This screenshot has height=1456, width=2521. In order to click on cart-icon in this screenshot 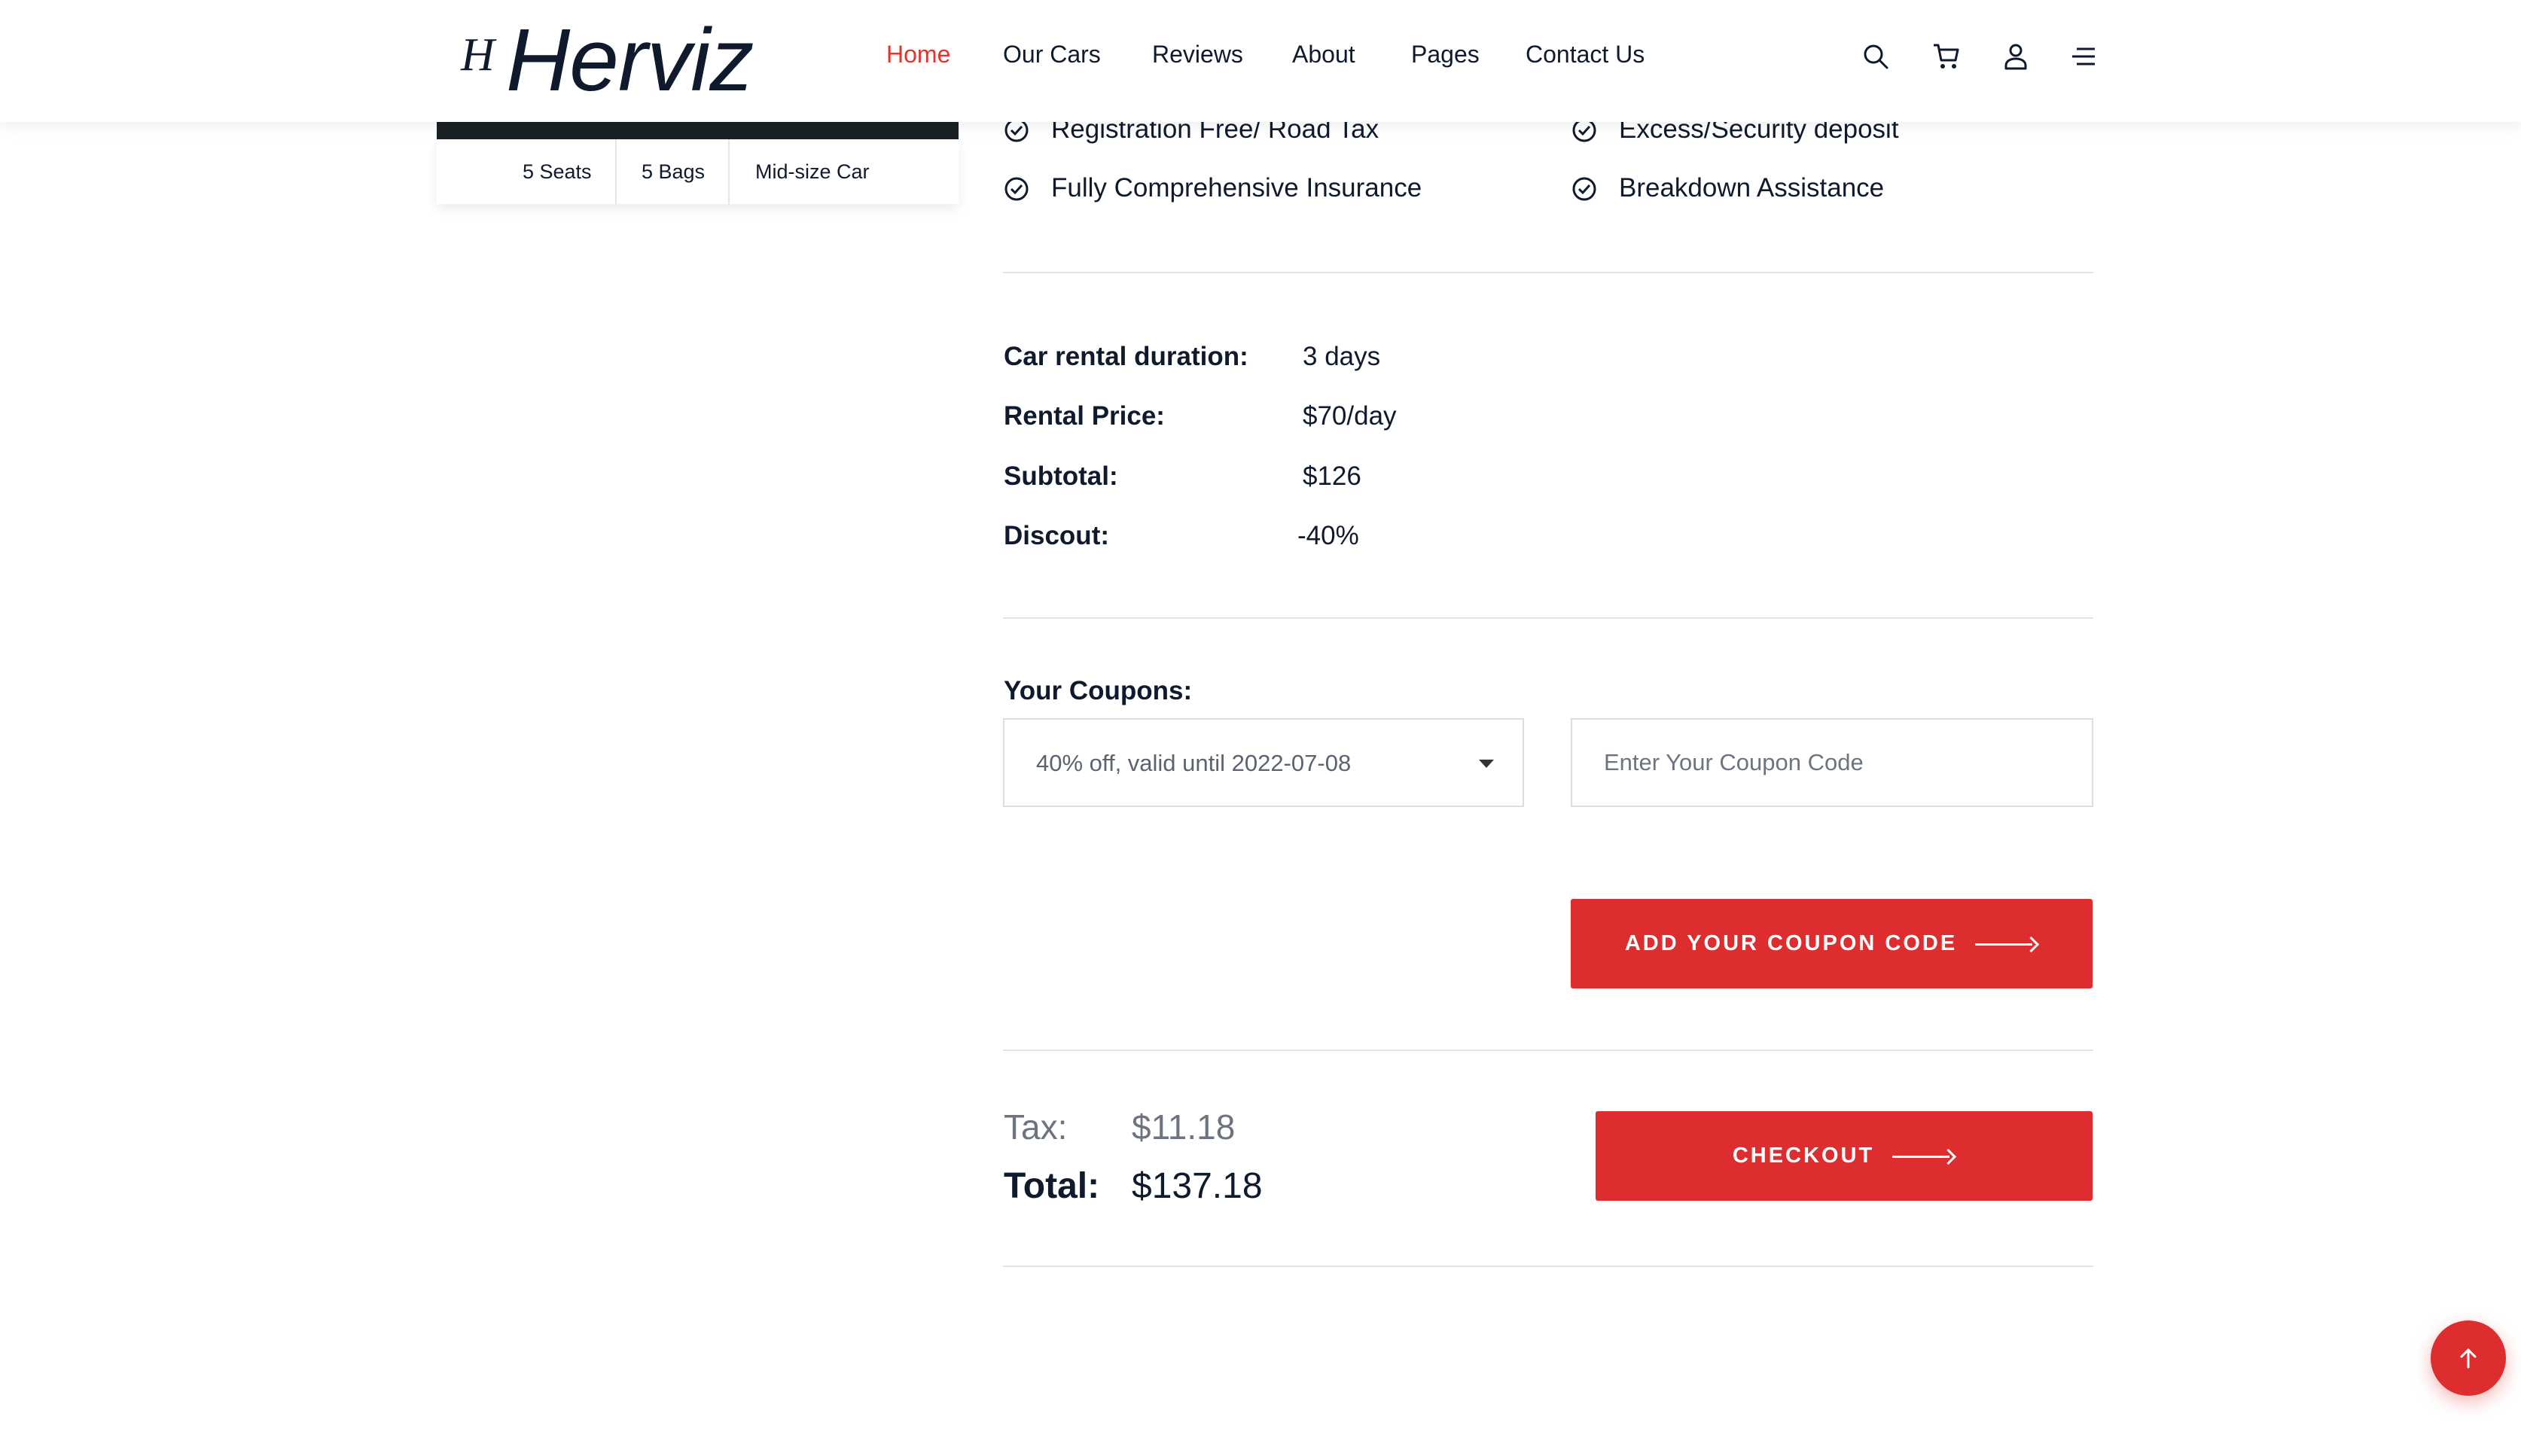, I will do `click(1946, 56)`.